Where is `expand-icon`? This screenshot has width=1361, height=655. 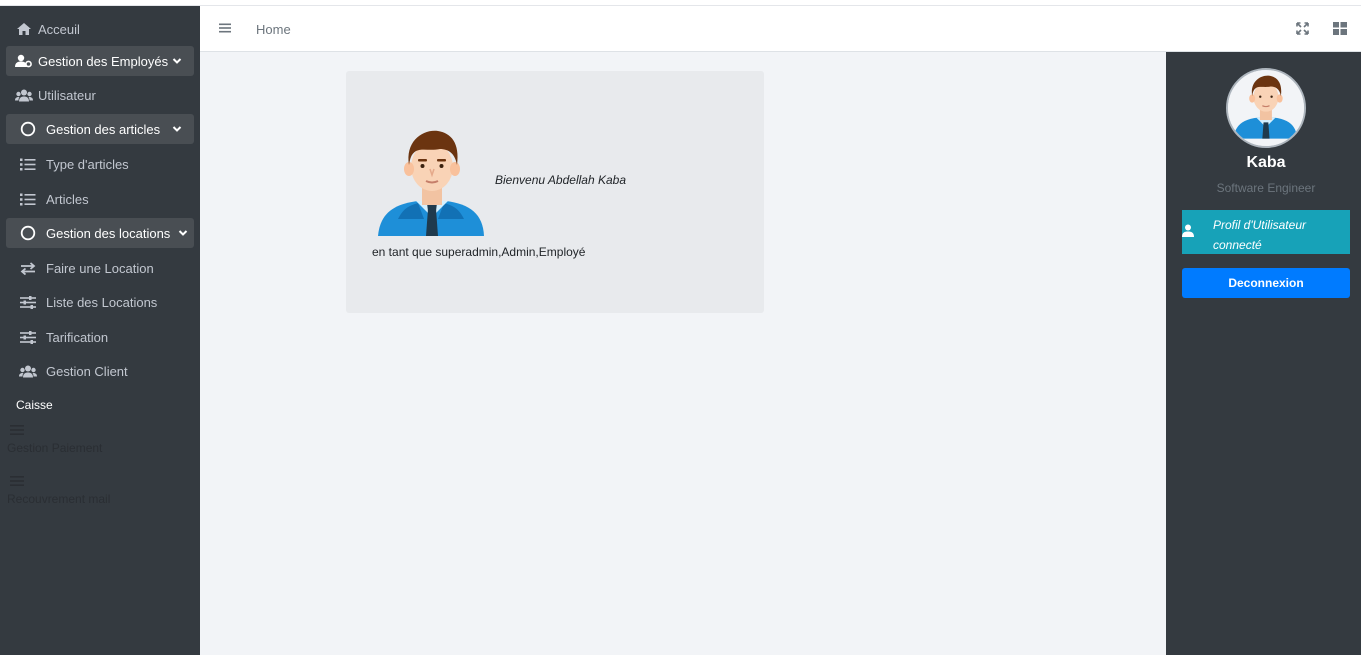
expand-icon is located at coordinates (1302, 30).